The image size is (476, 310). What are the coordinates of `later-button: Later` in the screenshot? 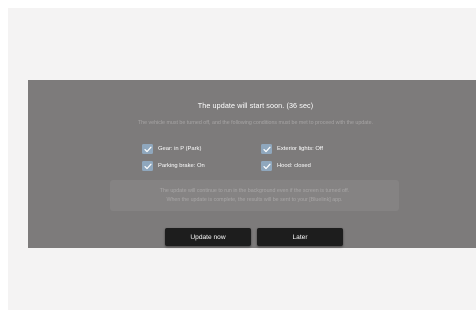 It's located at (300, 237).